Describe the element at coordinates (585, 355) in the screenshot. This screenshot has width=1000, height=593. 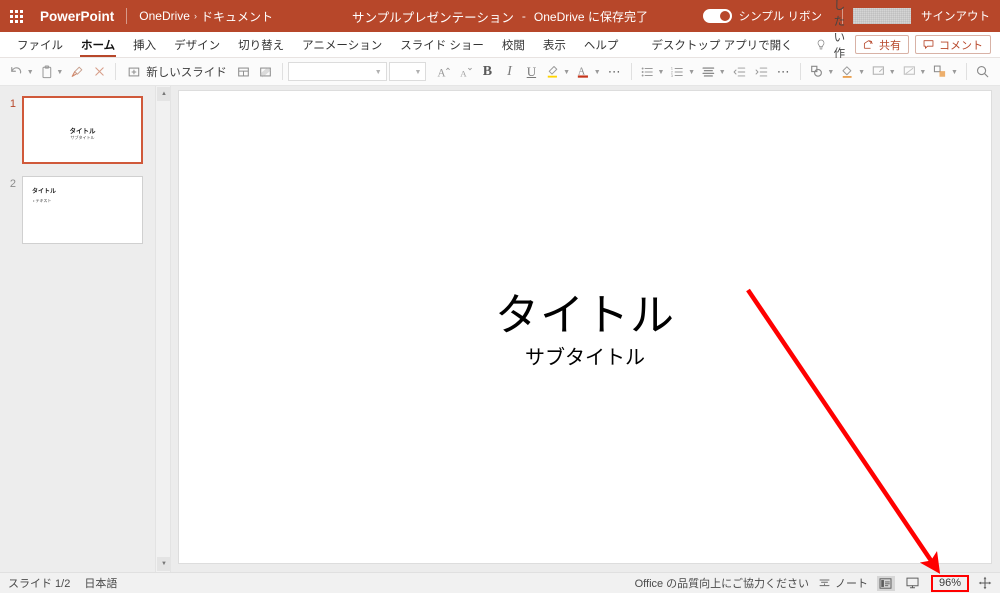
I see `slide-subtitle-placeholder: サブタイトル` at that location.